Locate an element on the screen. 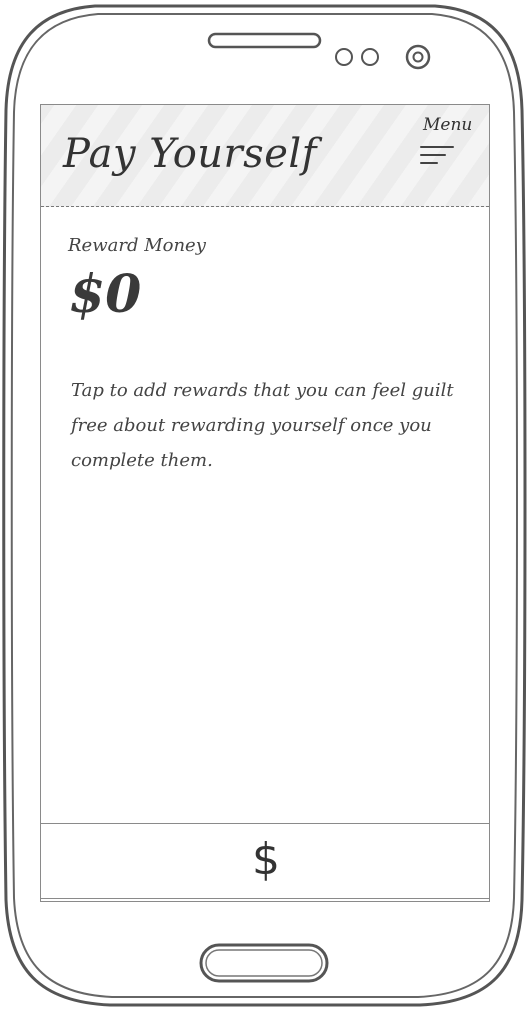 The image size is (530, 1010). reward-money-amount: $0 is located at coordinates (105, 294).